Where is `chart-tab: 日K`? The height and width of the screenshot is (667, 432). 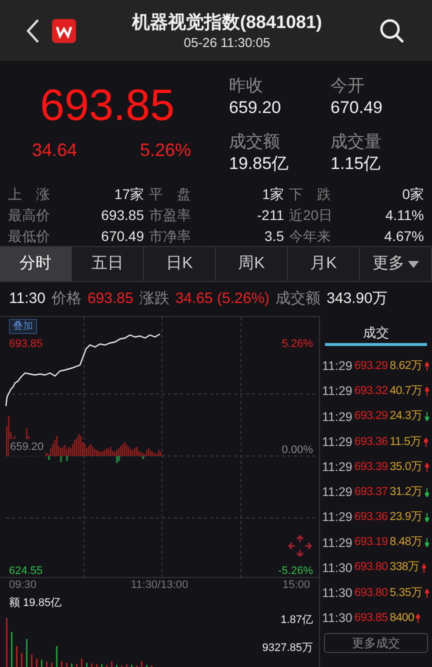 chart-tab: 日K is located at coordinates (180, 264).